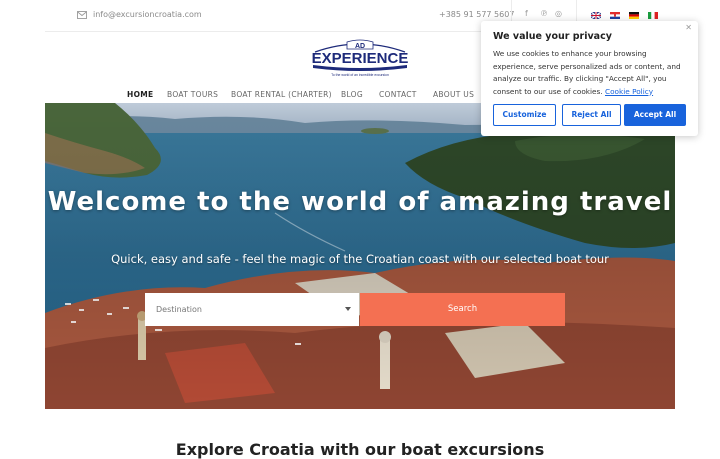  I want to click on email-text: info@excursioncroatia.com, so click(147, 14).